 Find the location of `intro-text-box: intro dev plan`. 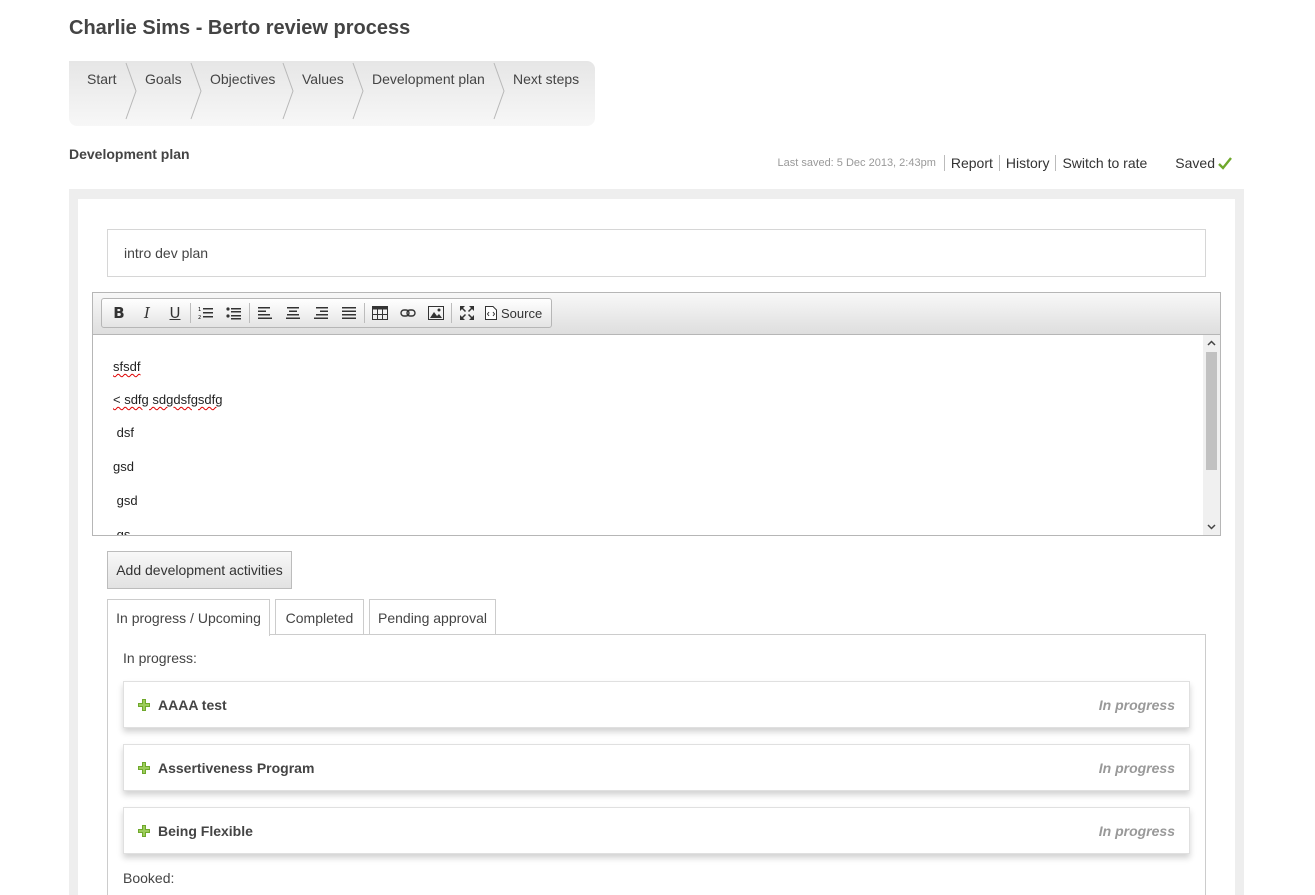

intro-text-box: intro dev plan is located at coordinates (656, 253).